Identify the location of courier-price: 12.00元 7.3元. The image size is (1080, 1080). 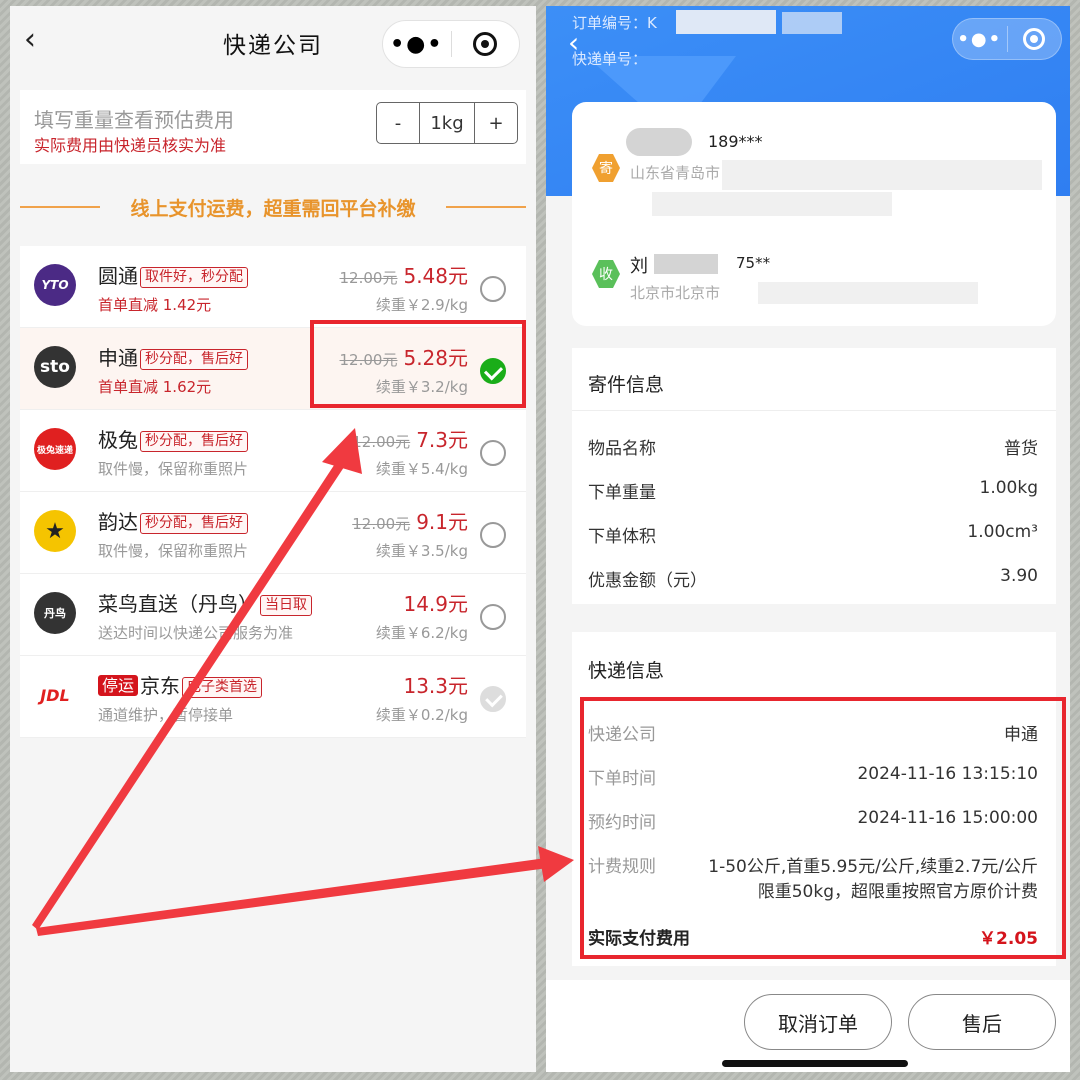
(410, 438).